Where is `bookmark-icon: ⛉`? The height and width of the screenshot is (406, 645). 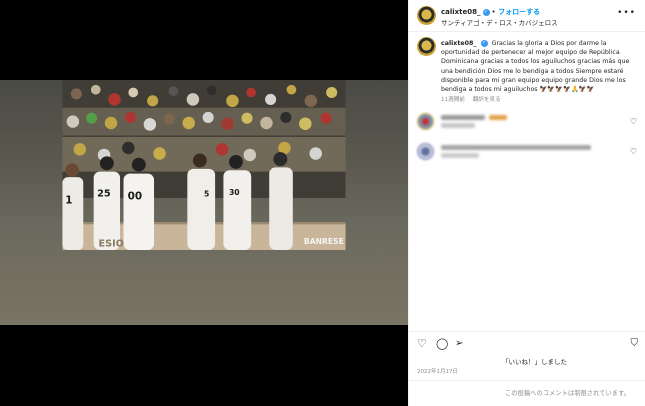
bookmark-icon: ⛉ is located at coordinates (635, 344).